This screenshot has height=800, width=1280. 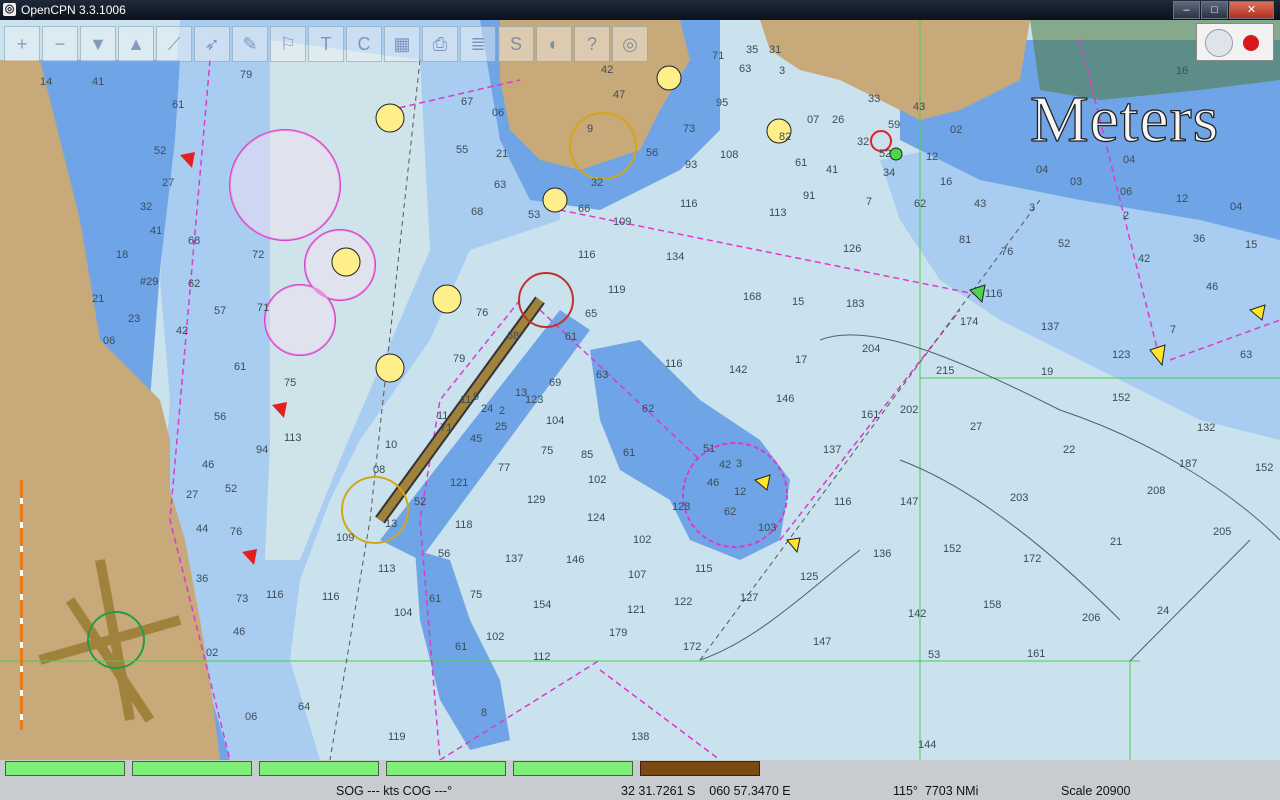 I want to click on zoom-out-icon: −, so click(x=60, y=43).